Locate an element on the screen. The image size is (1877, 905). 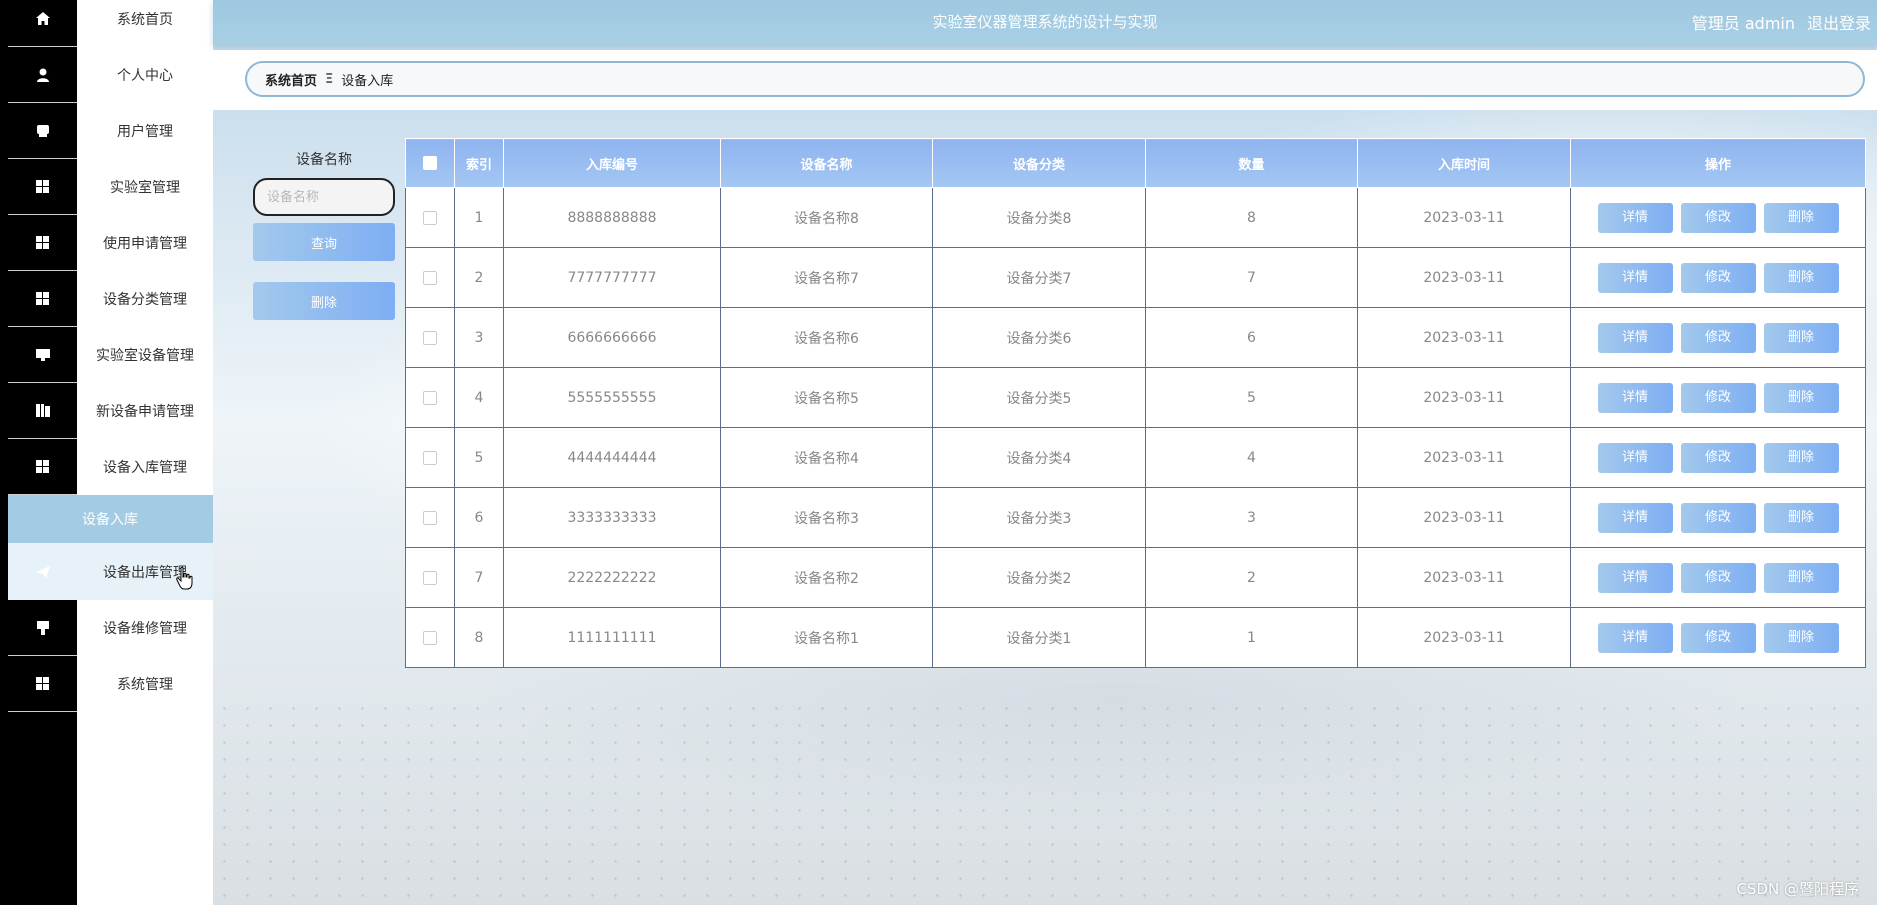
equipment-name: 设备名称4 is located at coordinates (826, 457).